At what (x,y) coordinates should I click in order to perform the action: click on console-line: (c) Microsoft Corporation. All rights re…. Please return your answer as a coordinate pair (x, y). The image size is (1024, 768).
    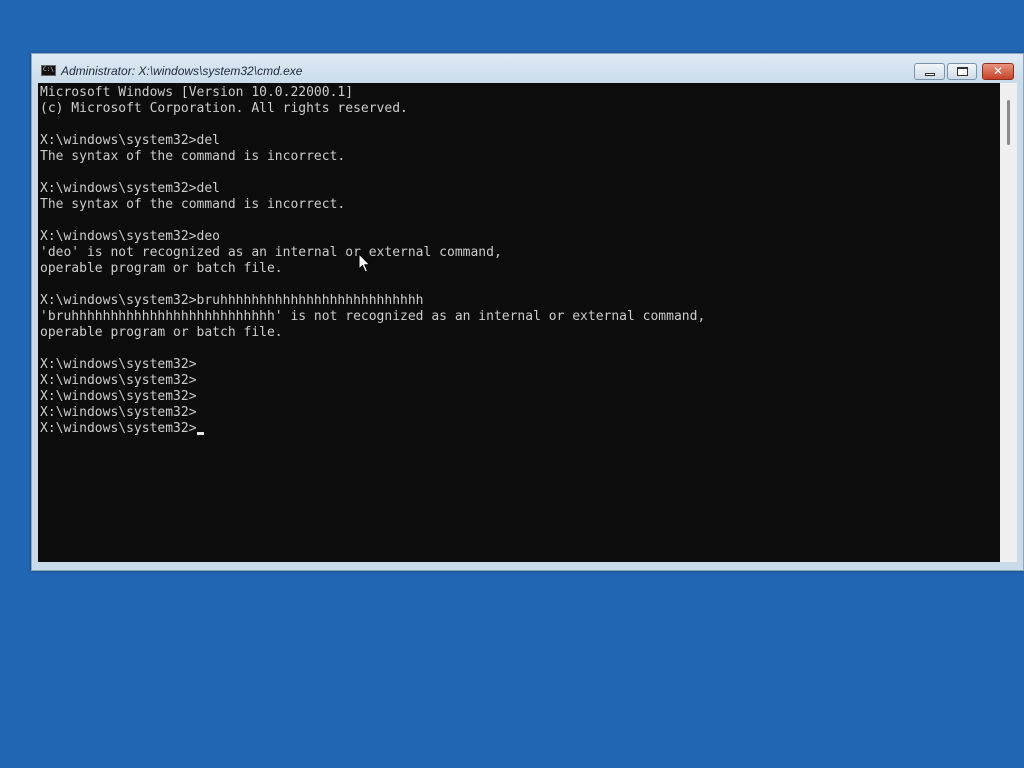
    Looking at the image, I should click on (224, 108).